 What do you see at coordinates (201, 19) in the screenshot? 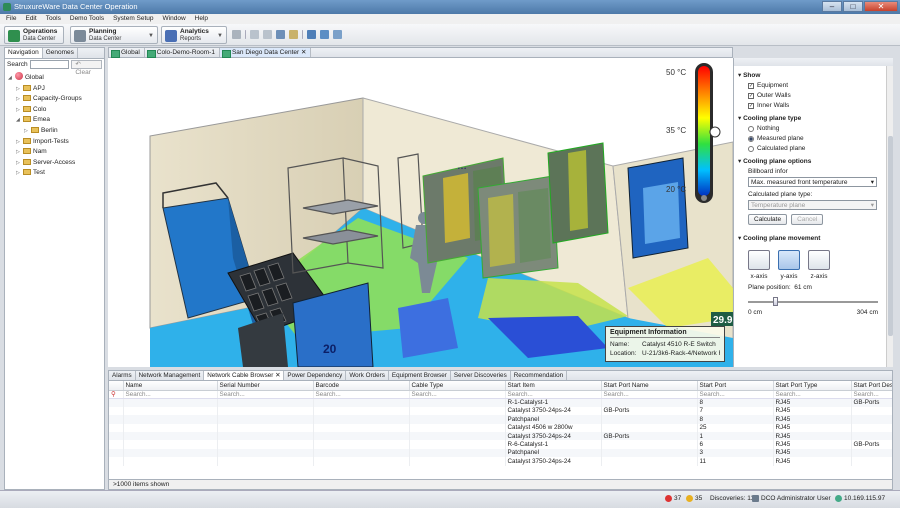
I see `menu-help: Help` at bounding box center [201, 19].